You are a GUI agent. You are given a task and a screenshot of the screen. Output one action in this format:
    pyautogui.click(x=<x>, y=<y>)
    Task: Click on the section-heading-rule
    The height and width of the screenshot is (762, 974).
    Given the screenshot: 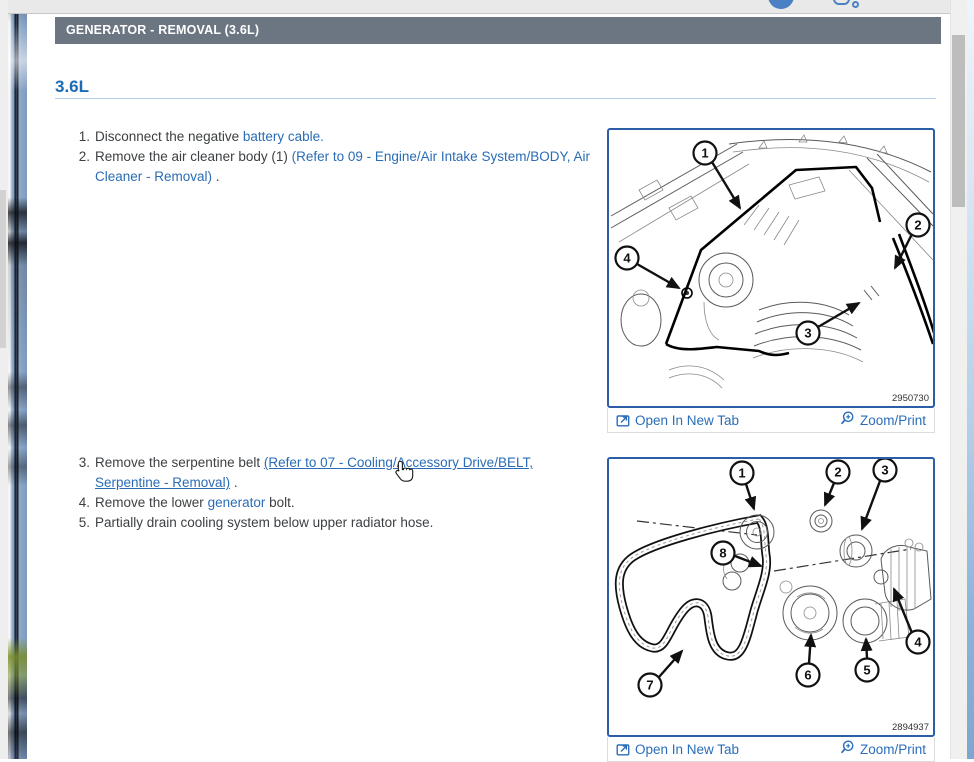 What is the action you would take?
    pyautogui.click(x=495, y=98)
    